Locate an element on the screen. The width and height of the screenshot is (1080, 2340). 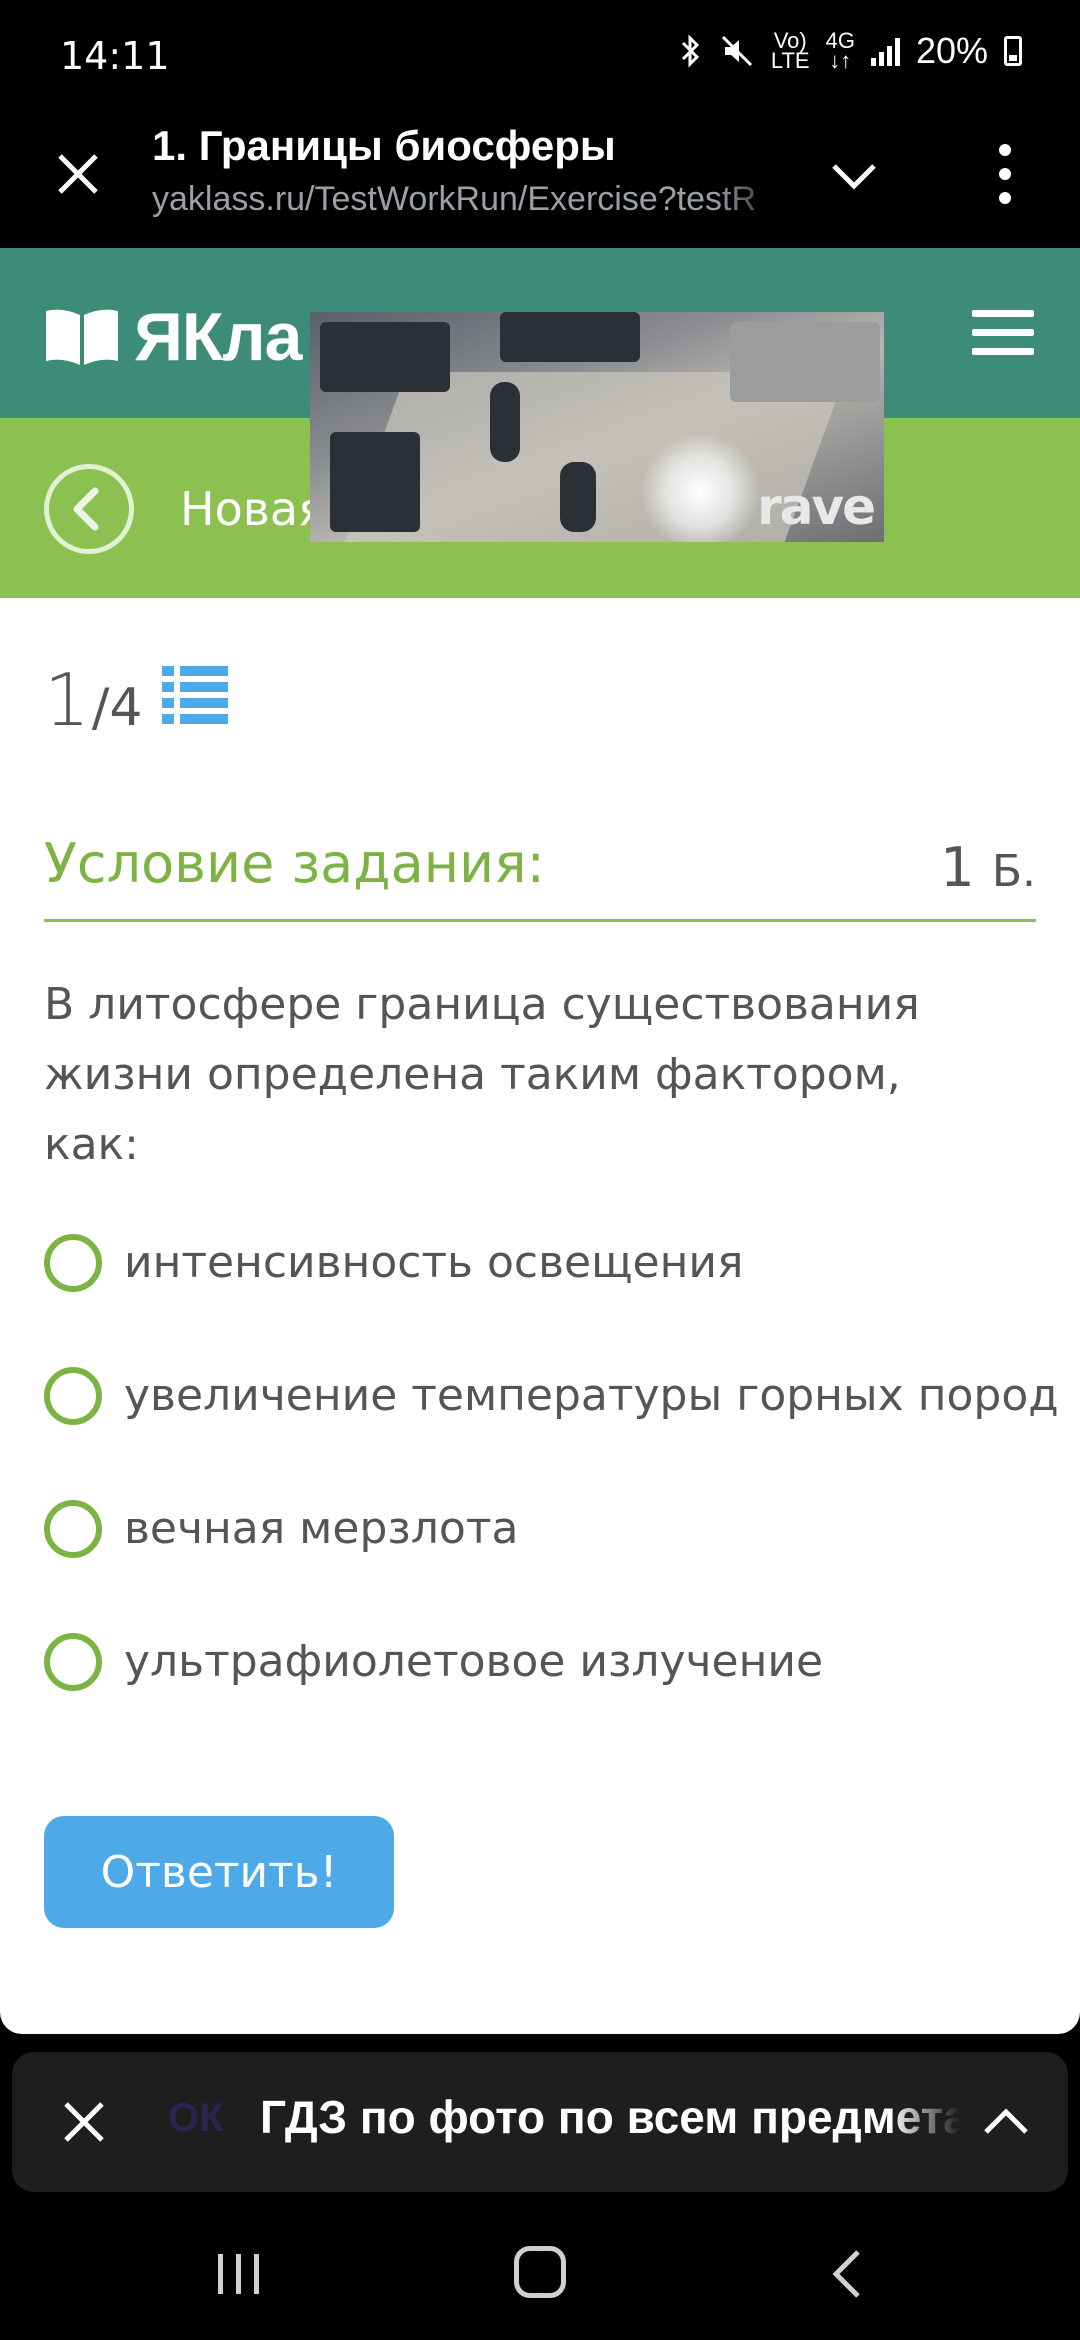
mute-icon is located at coordinates (736, 51).